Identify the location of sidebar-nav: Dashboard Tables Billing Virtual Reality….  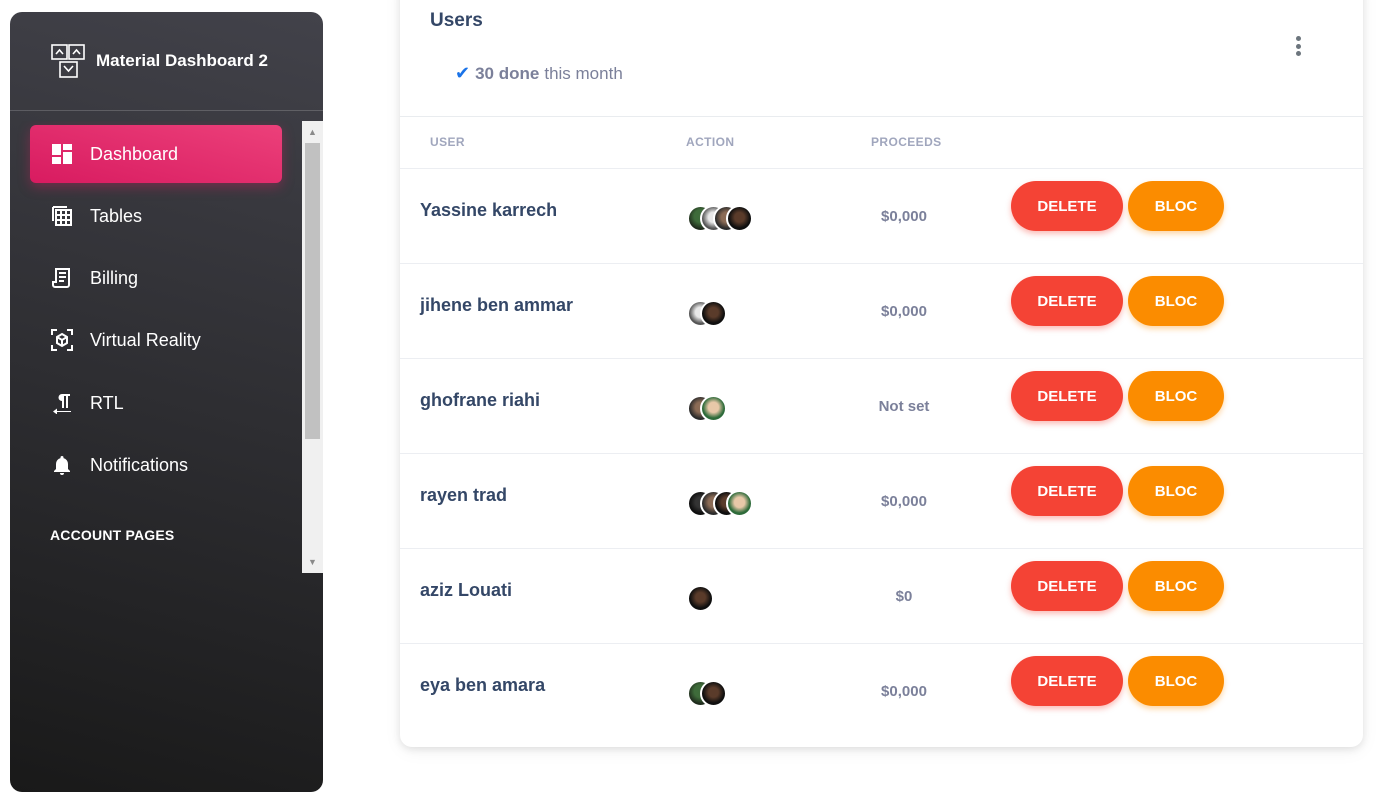
(166, 347).